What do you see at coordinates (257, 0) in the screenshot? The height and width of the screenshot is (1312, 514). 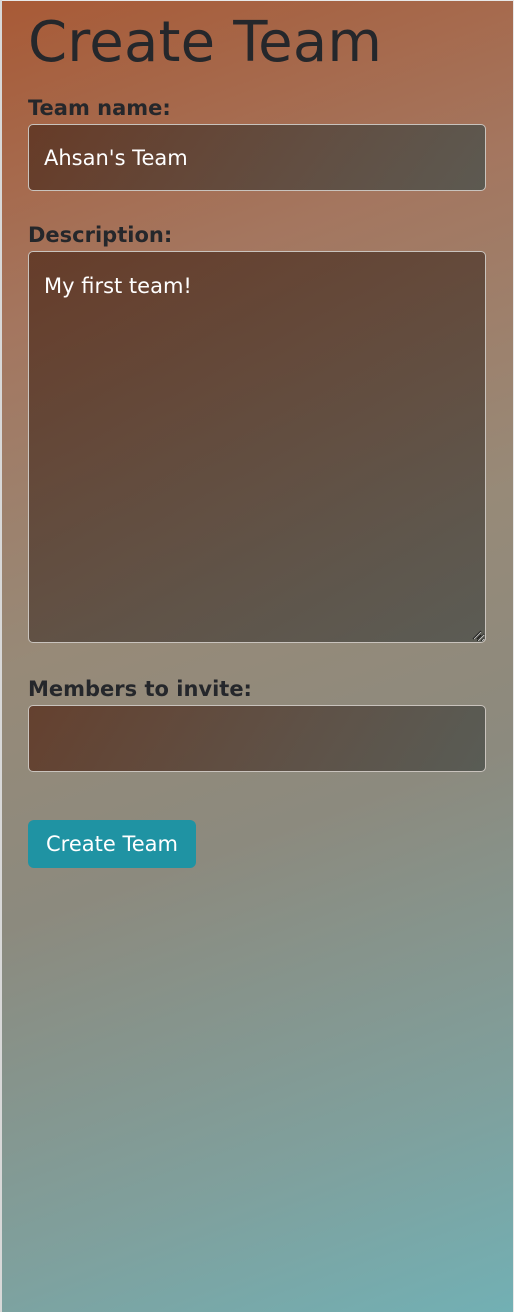 I see `window-top-edge` at bounding box center [257, 0].